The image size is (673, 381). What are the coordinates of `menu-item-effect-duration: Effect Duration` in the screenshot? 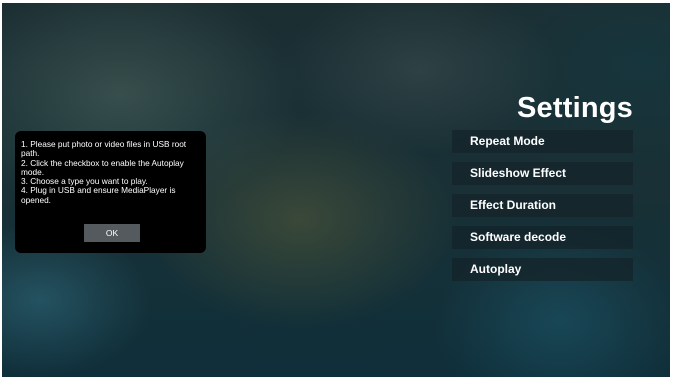 It's located at (542, 205).